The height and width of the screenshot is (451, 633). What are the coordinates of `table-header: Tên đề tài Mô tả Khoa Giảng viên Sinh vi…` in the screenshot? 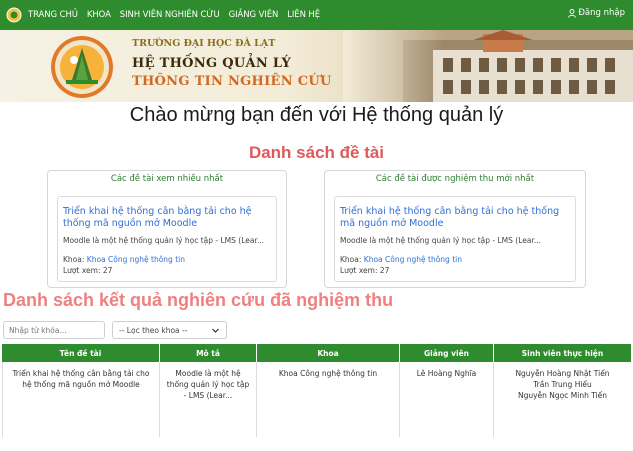 It's located at (316, 353).